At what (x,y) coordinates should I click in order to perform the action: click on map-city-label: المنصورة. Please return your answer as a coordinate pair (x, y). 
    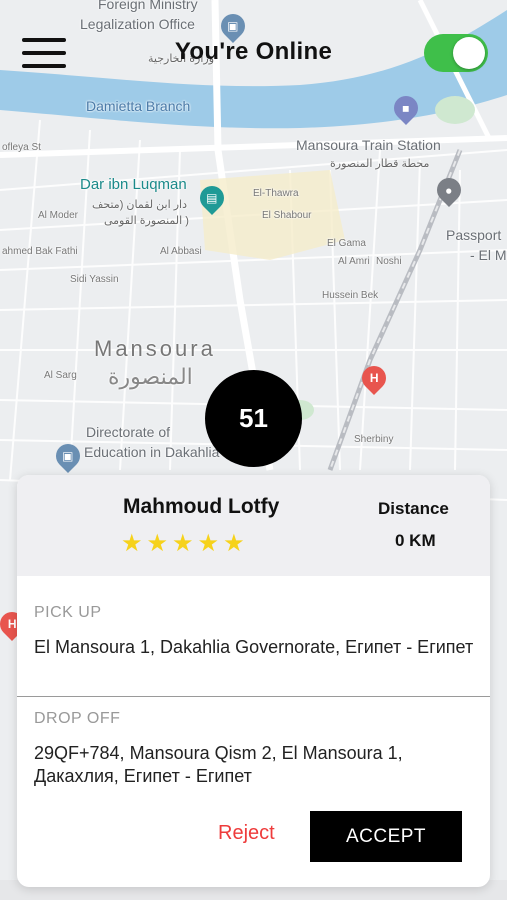
    Looking at the image, I should click on (150, 376).